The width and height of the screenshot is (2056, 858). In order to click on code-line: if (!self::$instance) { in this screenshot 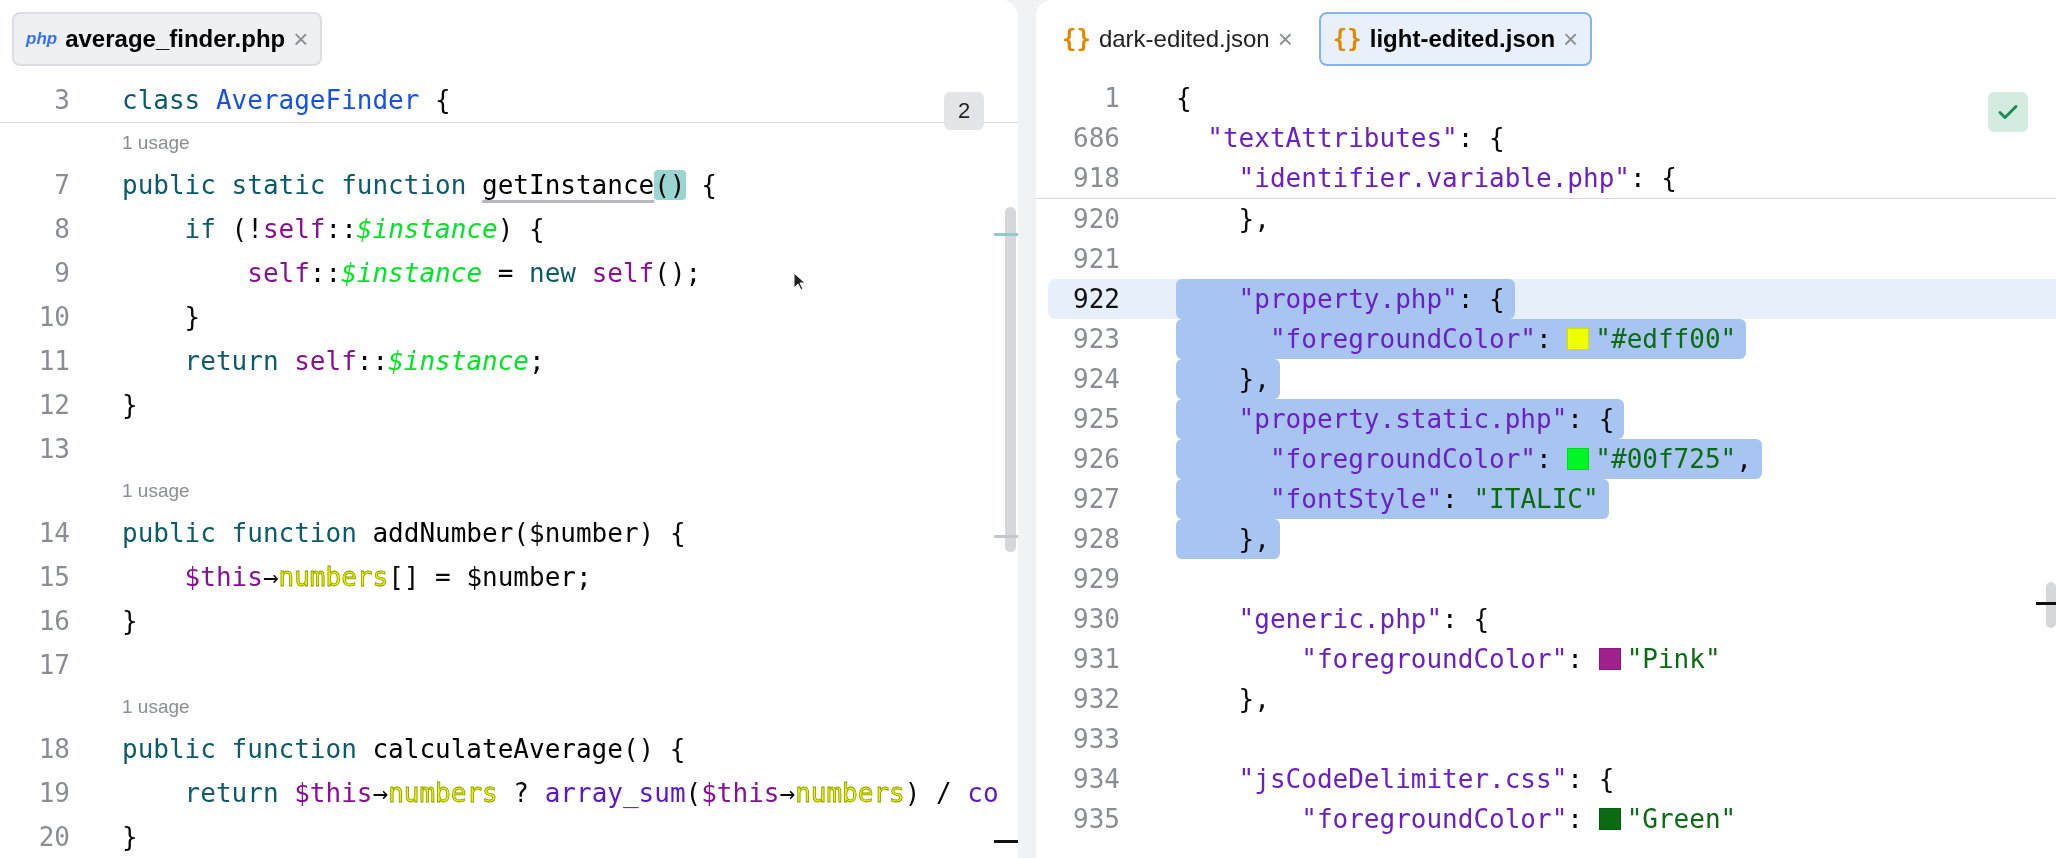, I will do `click(364, 229)`.